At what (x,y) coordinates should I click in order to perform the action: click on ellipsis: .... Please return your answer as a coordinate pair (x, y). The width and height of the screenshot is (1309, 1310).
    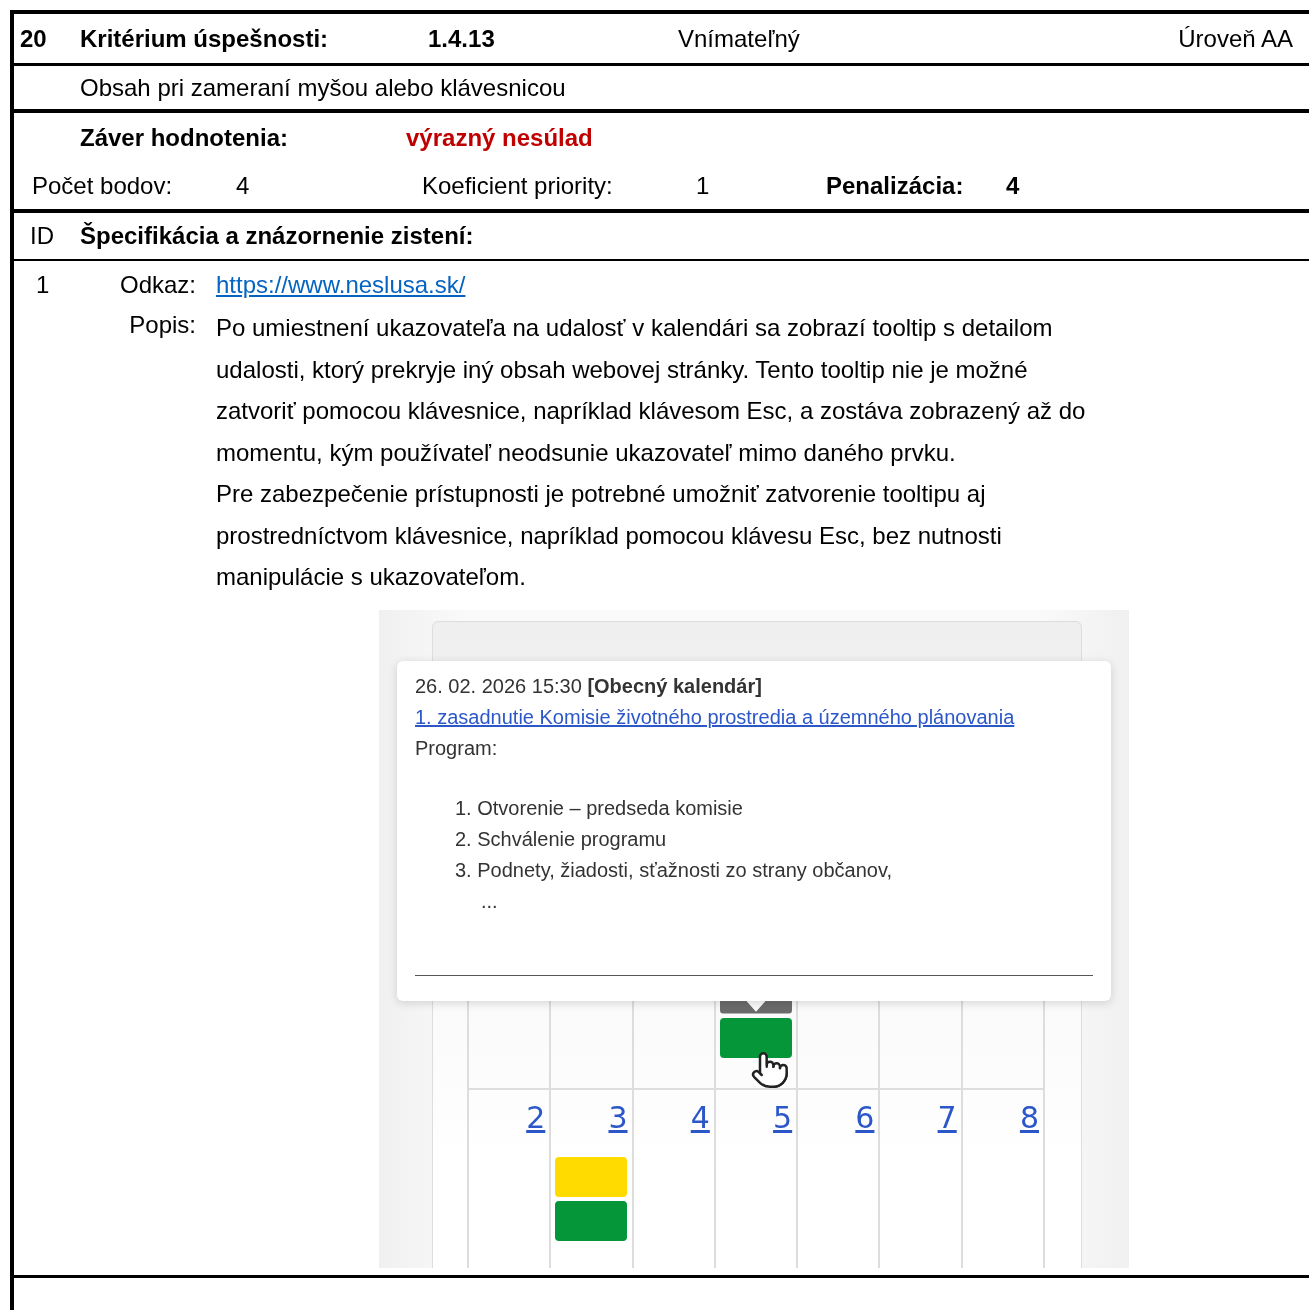
    Looking at the image, I should click on (489, 901).